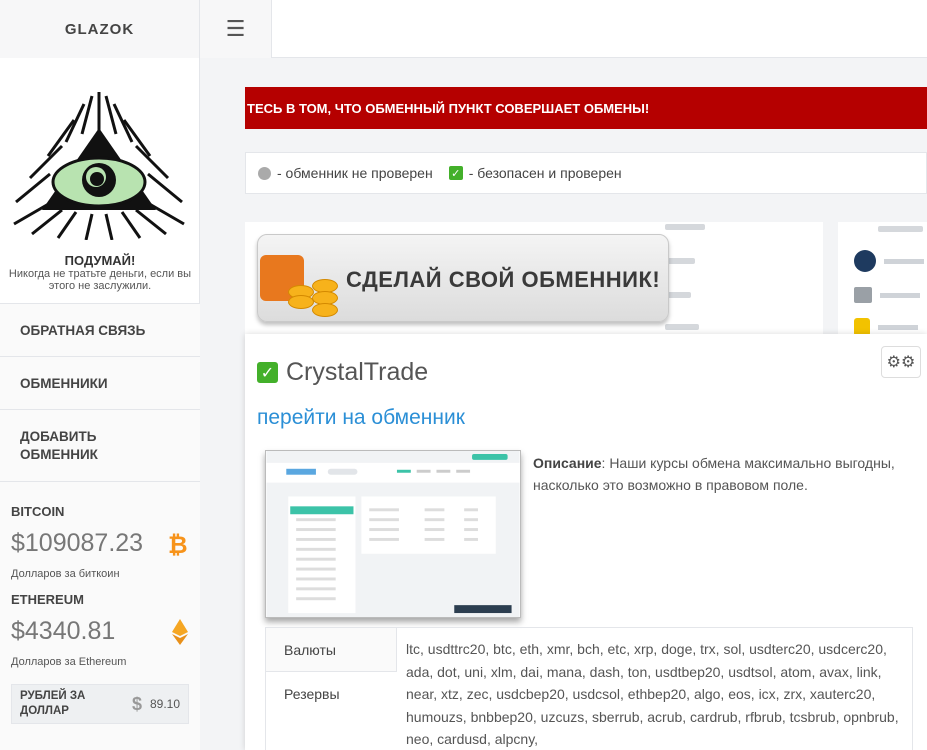  Describe the element at coordinates (545, 173) in the screenshot. I see `legend-verified: - безопасен и проверен` at that location.